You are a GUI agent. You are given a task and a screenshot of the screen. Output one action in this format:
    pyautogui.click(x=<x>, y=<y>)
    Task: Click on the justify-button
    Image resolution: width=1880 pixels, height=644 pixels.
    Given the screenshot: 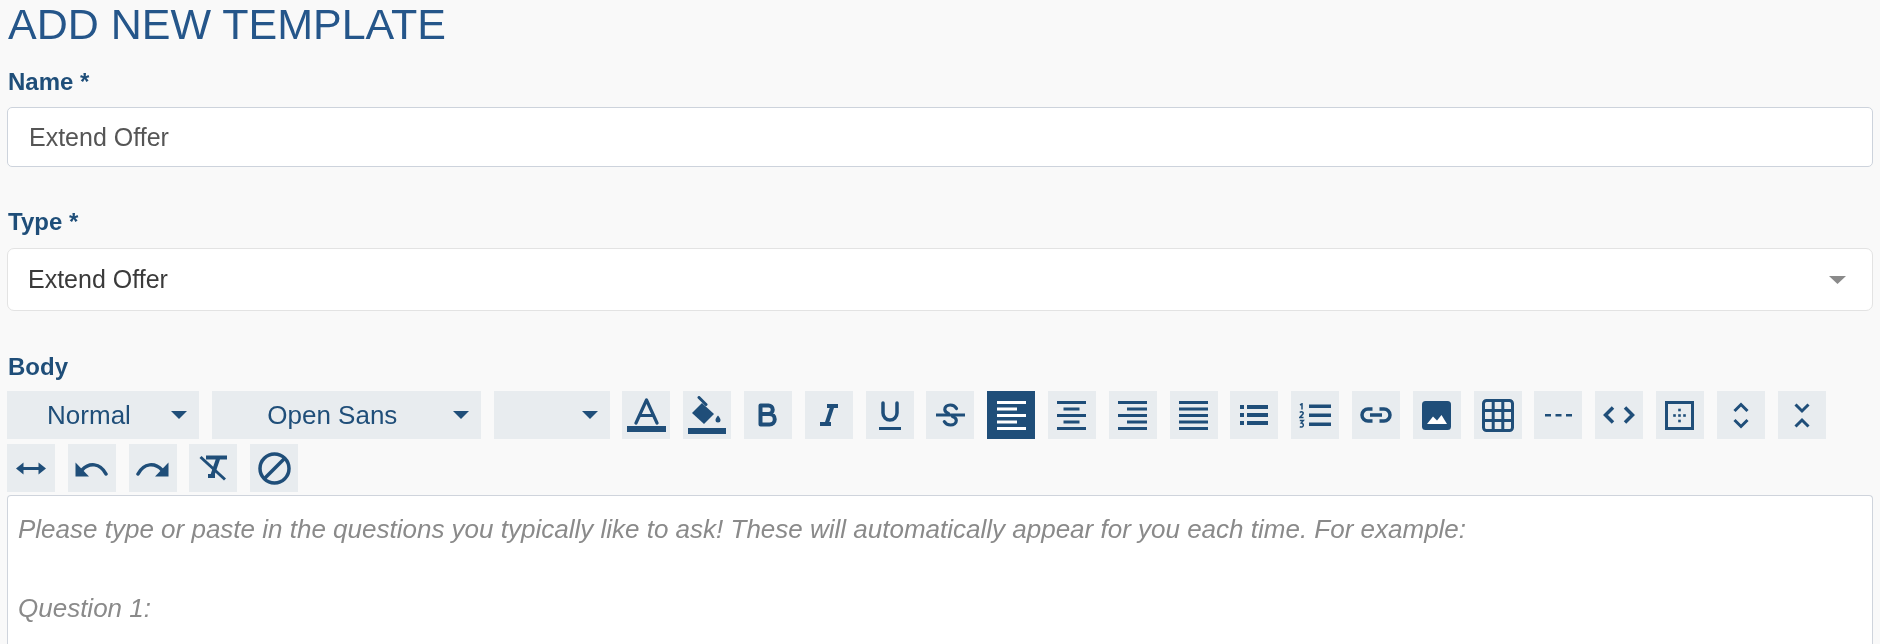 What is the action you would take?
    pyautogui.click(x=1193, y=415)
    